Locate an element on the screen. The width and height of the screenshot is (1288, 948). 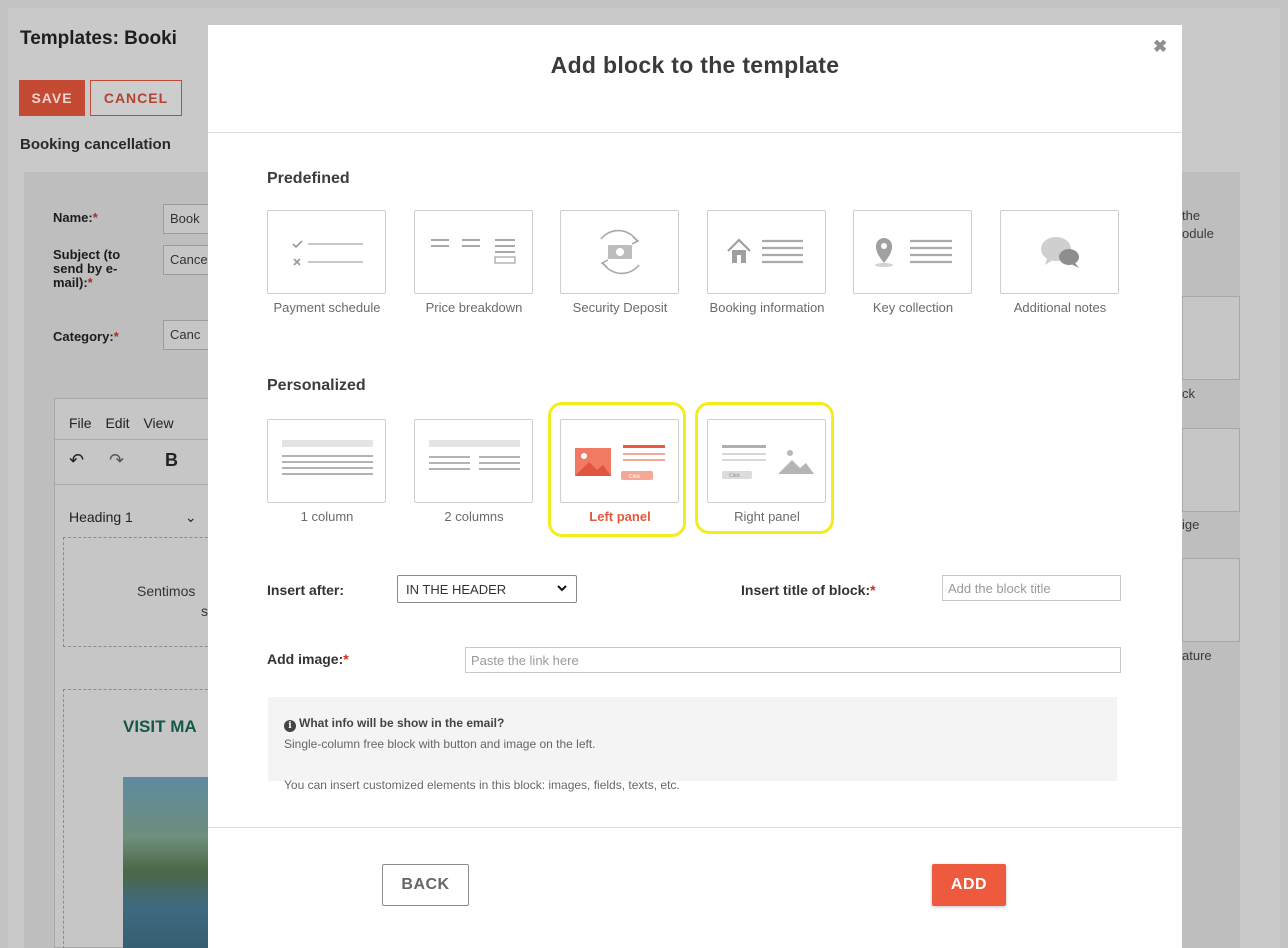
side-text: ck is located at coordinates (1188, 393).